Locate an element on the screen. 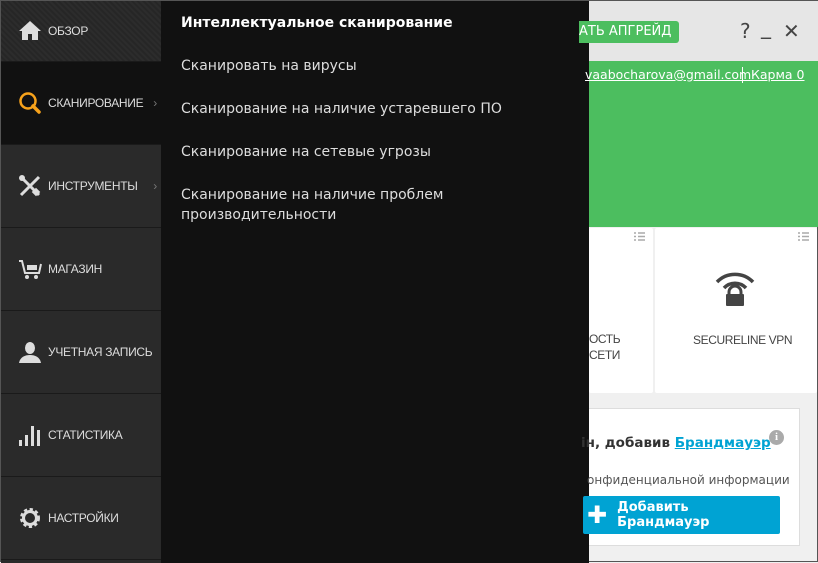 Image resolution: width=818 pixels, height=563 pixels. sidebar-item-statistics: СТАТИСТИКА is located at coordinates (81, 435).